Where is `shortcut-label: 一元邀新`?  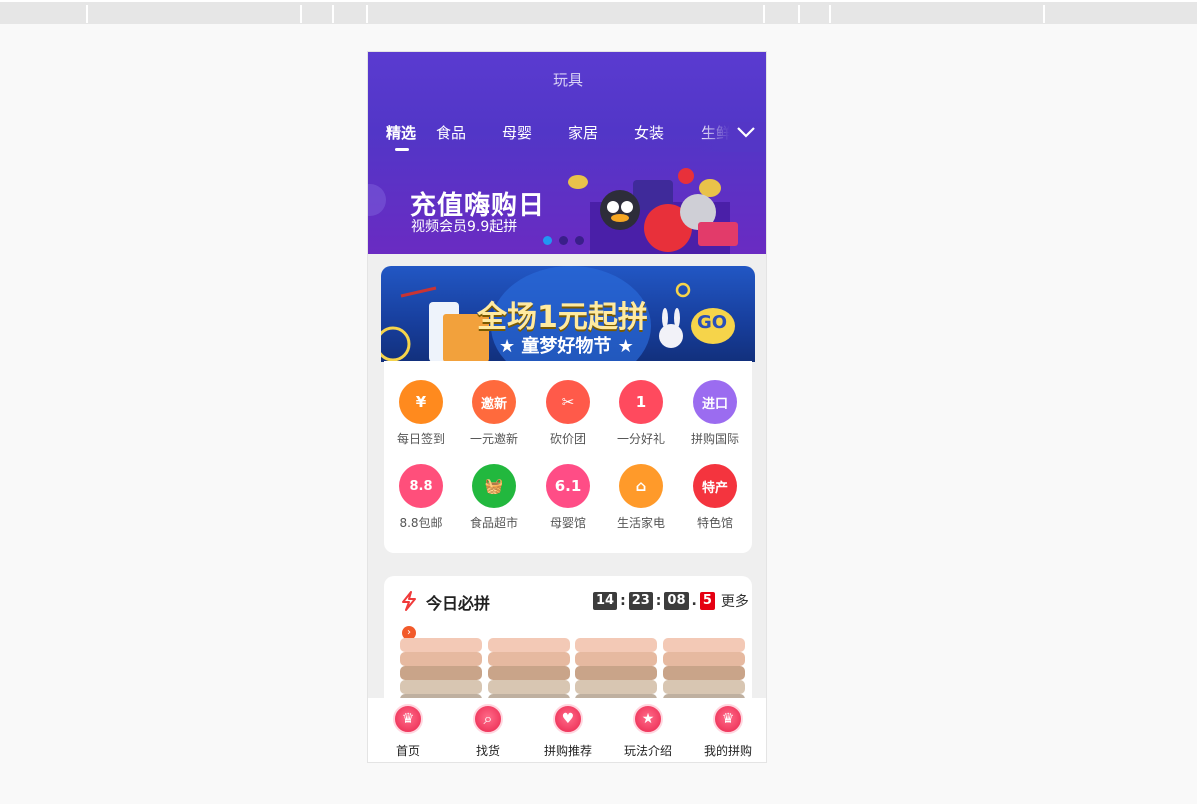
shortcut-label: 一元邀新 is located at coordinates (493, 439).